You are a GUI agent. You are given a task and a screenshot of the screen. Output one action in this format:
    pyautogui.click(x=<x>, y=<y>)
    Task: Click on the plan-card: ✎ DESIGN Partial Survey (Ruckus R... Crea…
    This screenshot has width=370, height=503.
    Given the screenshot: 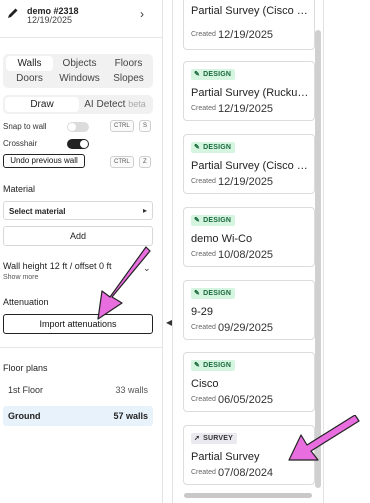 What is the action you would take?
    pyautogui.click(x=249, y=91)
    